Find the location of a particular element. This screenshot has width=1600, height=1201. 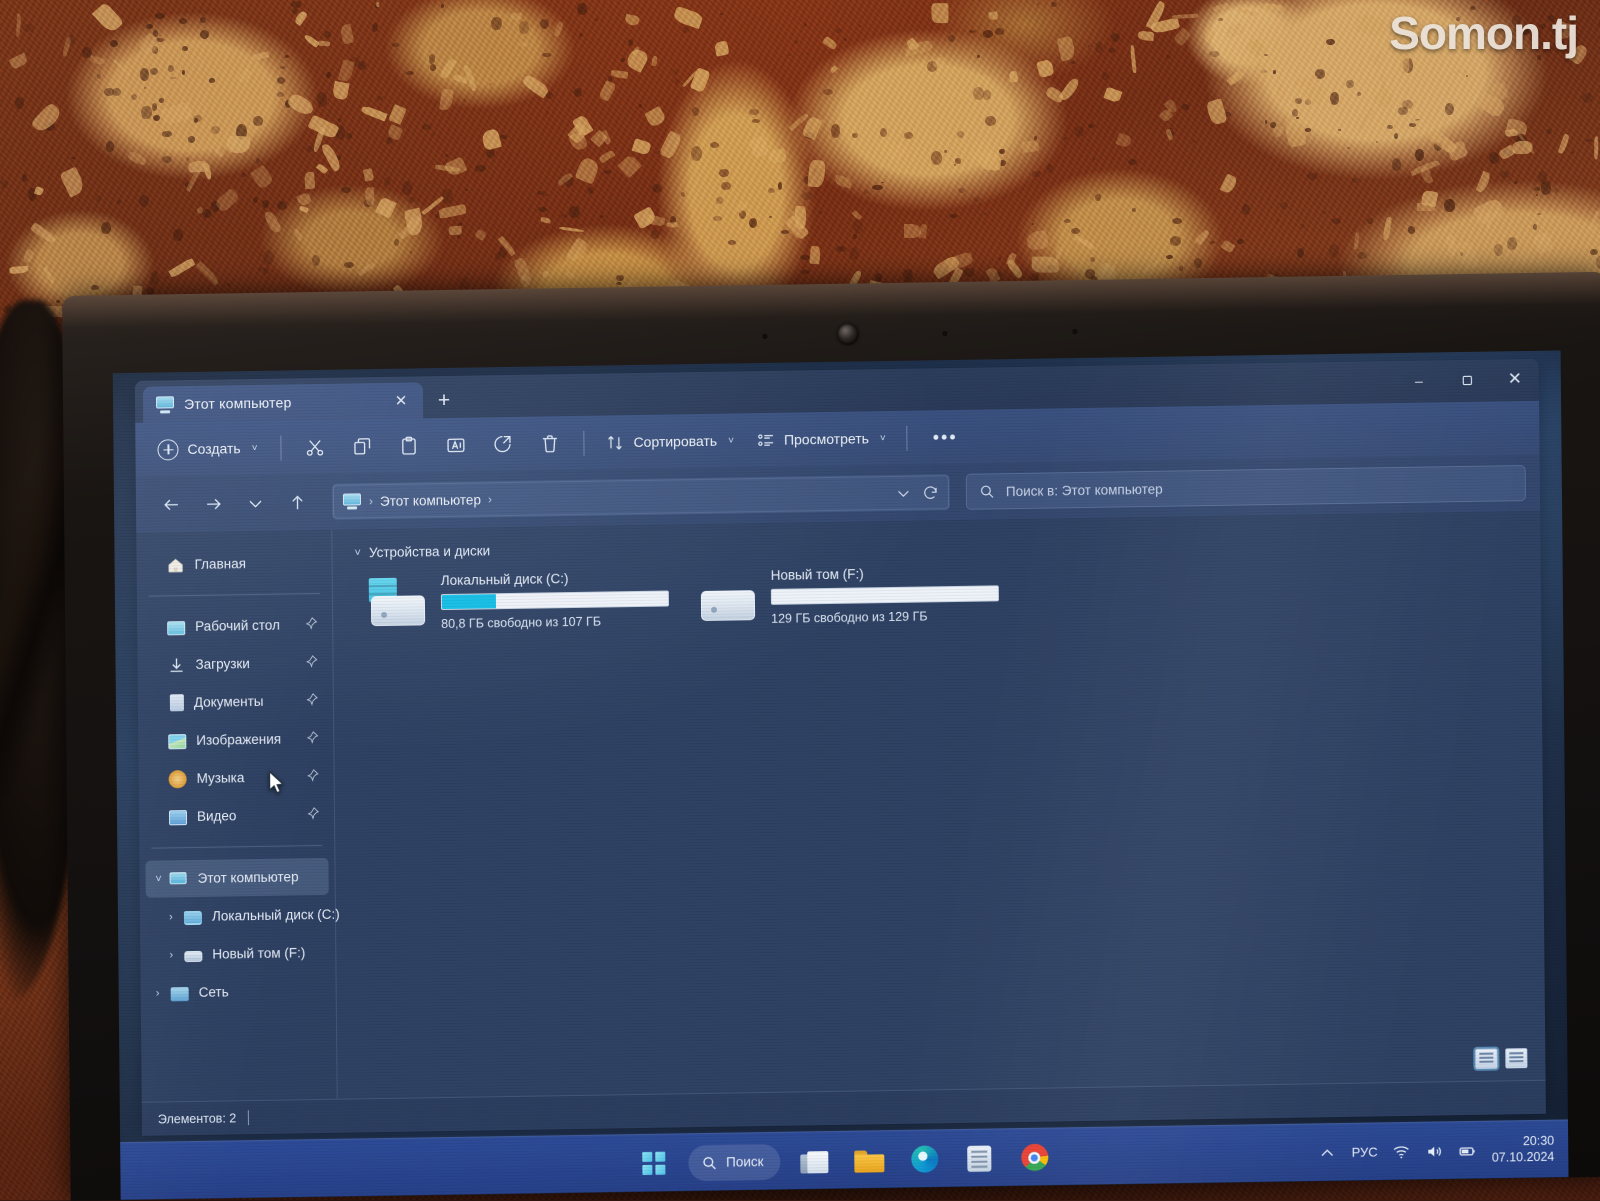

item-count: Элементов: 2 is located at coordinates (197, 1118).